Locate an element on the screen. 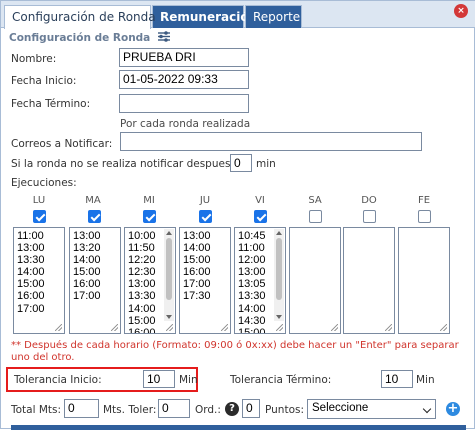 Image resolution: width=475 pixels, height=430 pixels. close-icon: × is located at coordinates (461, 11).